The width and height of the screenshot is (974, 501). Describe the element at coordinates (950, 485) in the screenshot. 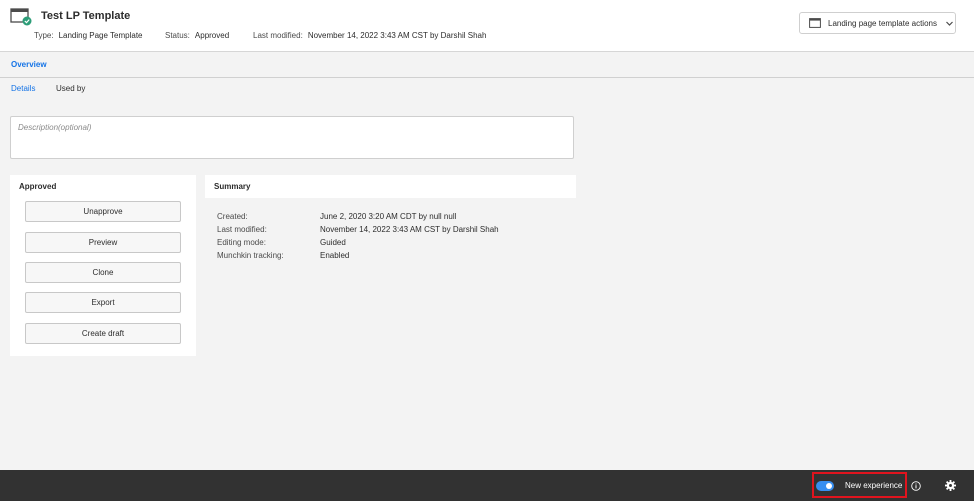

I see `gear-icon` at that location.